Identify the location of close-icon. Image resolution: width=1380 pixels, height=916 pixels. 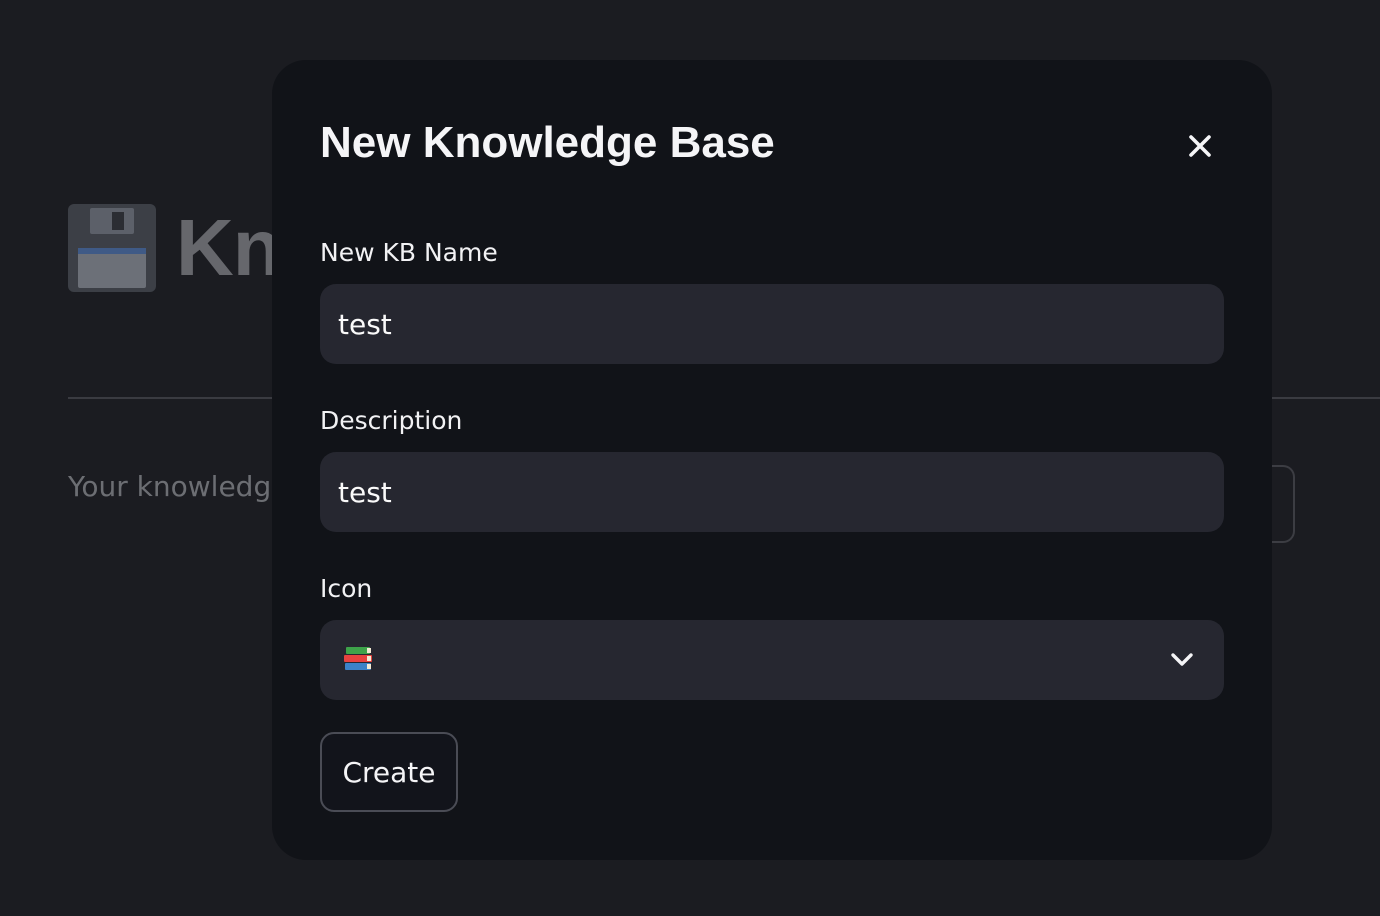
(1200, 146).